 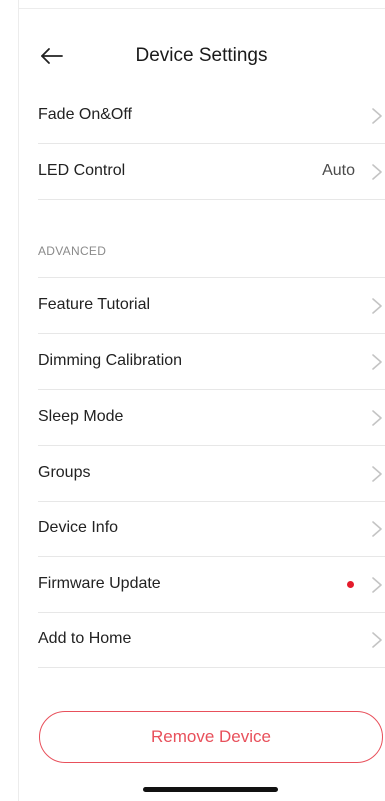 I want to click on row-dimming-calibration: Dimming Calibration, so click(x=211, y=362).